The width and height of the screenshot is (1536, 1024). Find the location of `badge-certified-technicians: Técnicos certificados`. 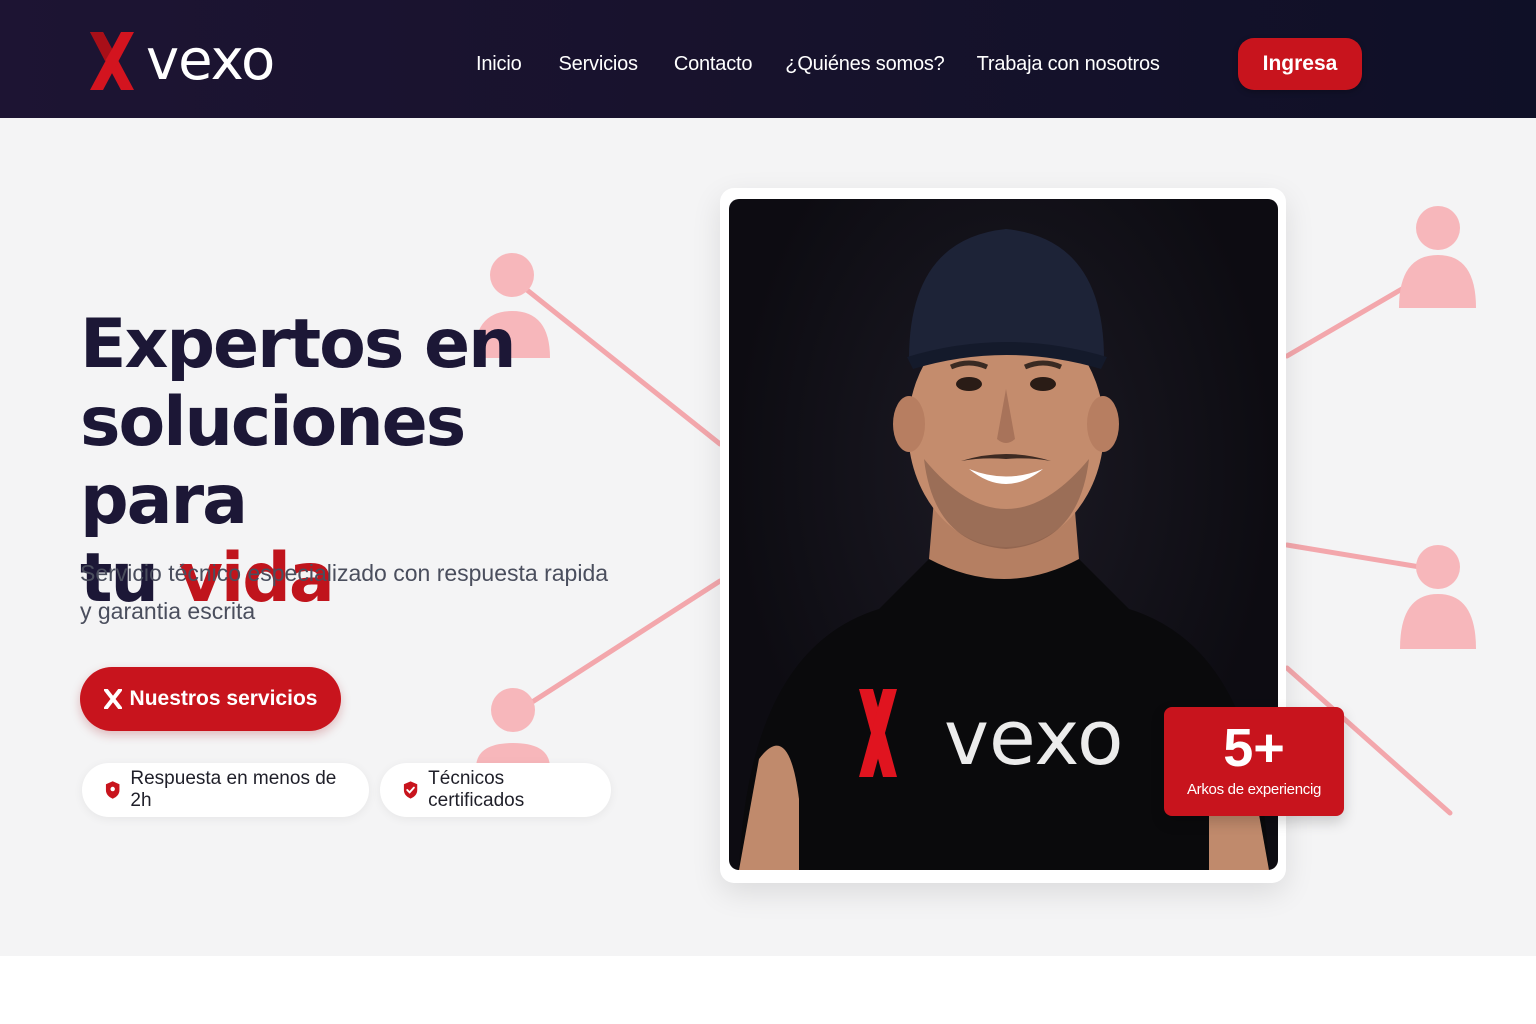

badge-certified-technicians: Técnicos certificados is located at coordinates (495, 790).